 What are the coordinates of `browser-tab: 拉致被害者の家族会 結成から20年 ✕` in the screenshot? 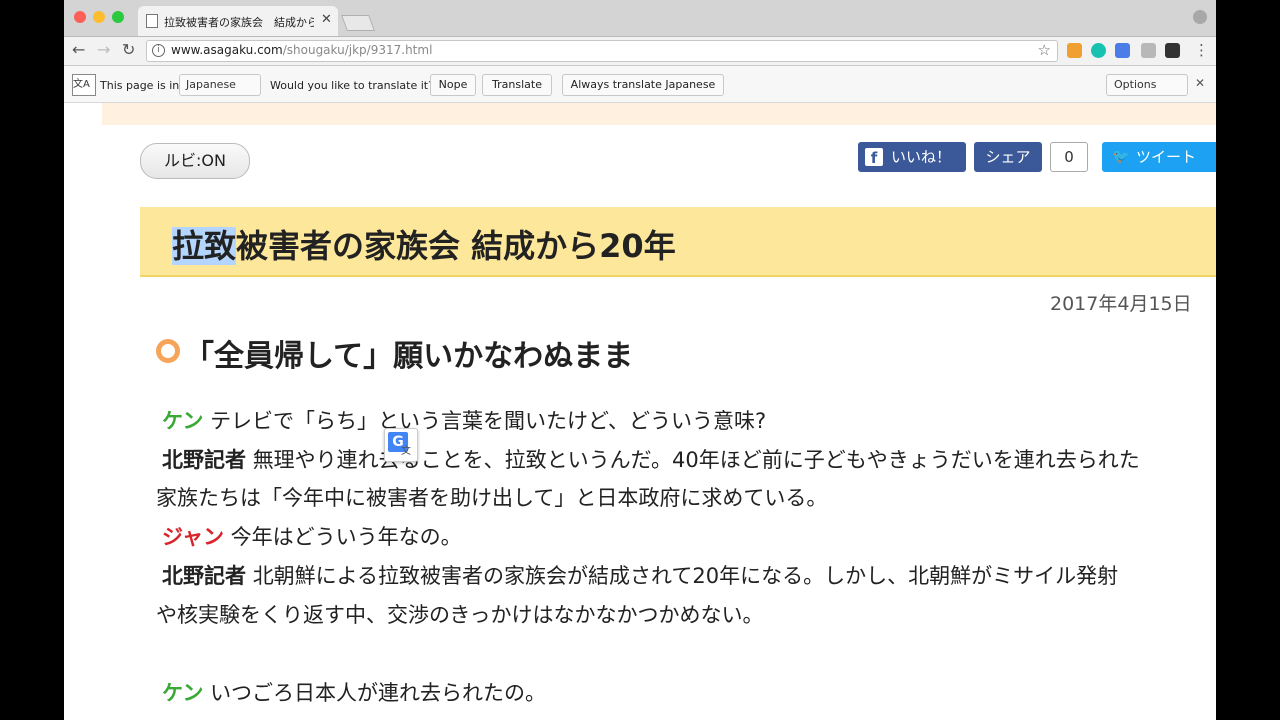 It's located at (238, 21).